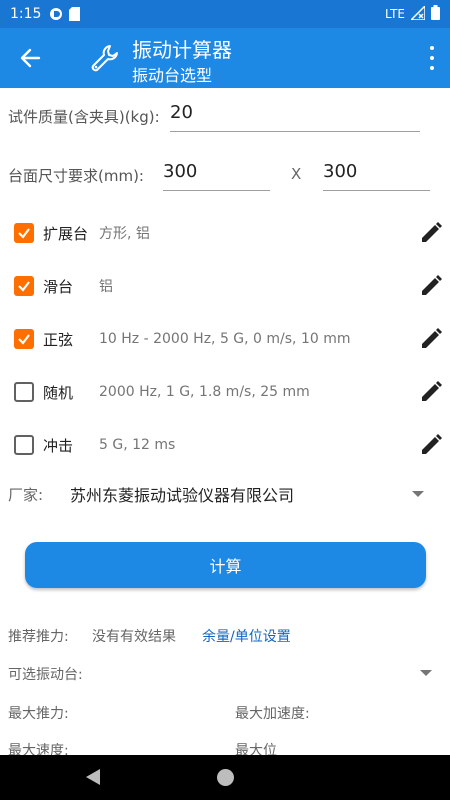  Describe the element at coordinates (30, 58) in the screenshot. I see `back-arrow-icon` at that location.